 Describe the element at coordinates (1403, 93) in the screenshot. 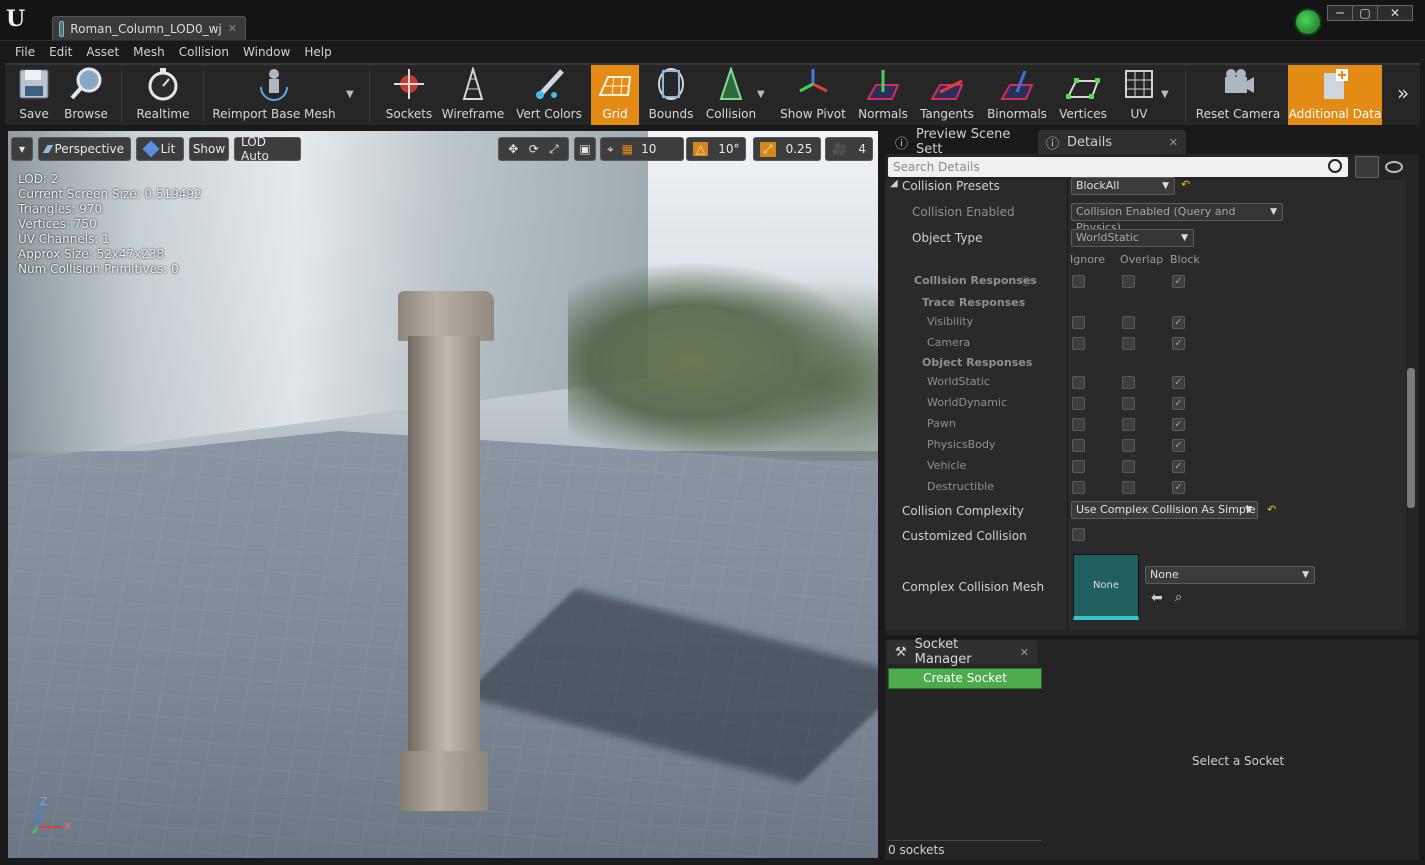

I see `toolbar-overflow-icon: »` at that location.